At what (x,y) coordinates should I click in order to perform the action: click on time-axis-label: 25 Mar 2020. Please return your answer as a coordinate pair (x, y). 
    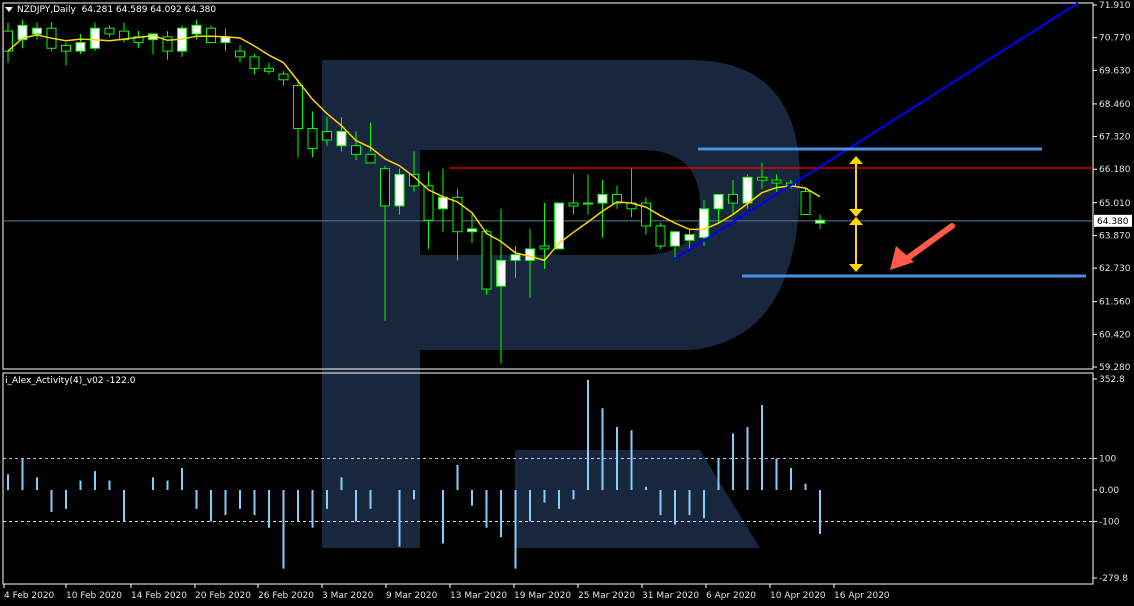
    Looking at the image, I should click on (606, 596).